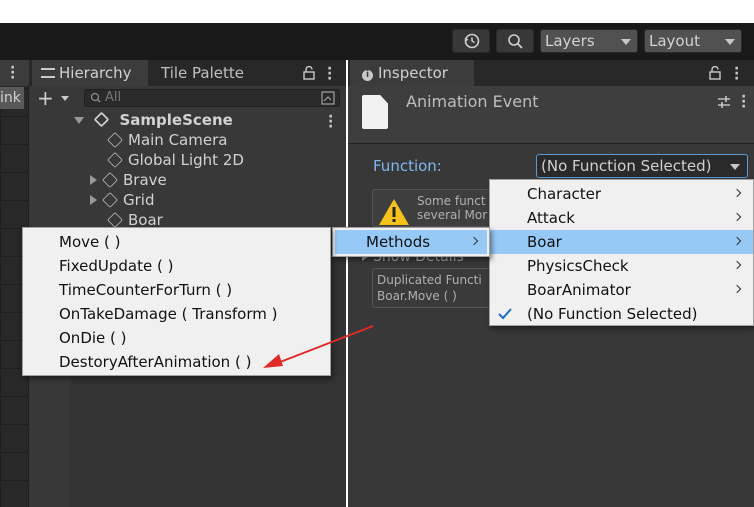  I want to click on menu-item-boar: Boar, so click(621, 242).